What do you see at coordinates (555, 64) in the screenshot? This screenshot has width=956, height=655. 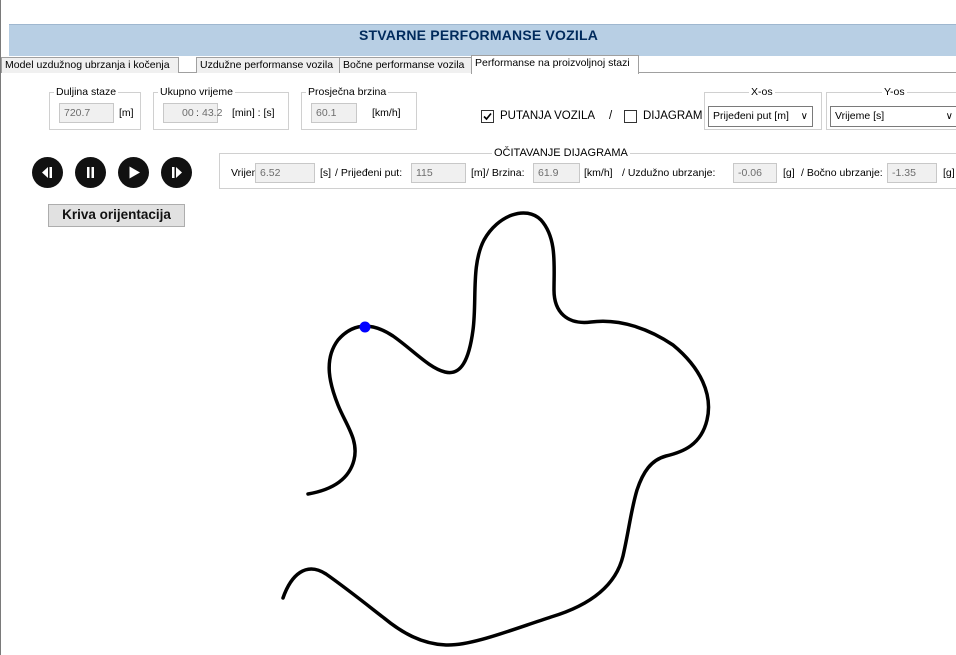 I see `tab-arbitrary-track-performance: Performanse na proizvoljnoj stazi` at bounding box center [555, 64].